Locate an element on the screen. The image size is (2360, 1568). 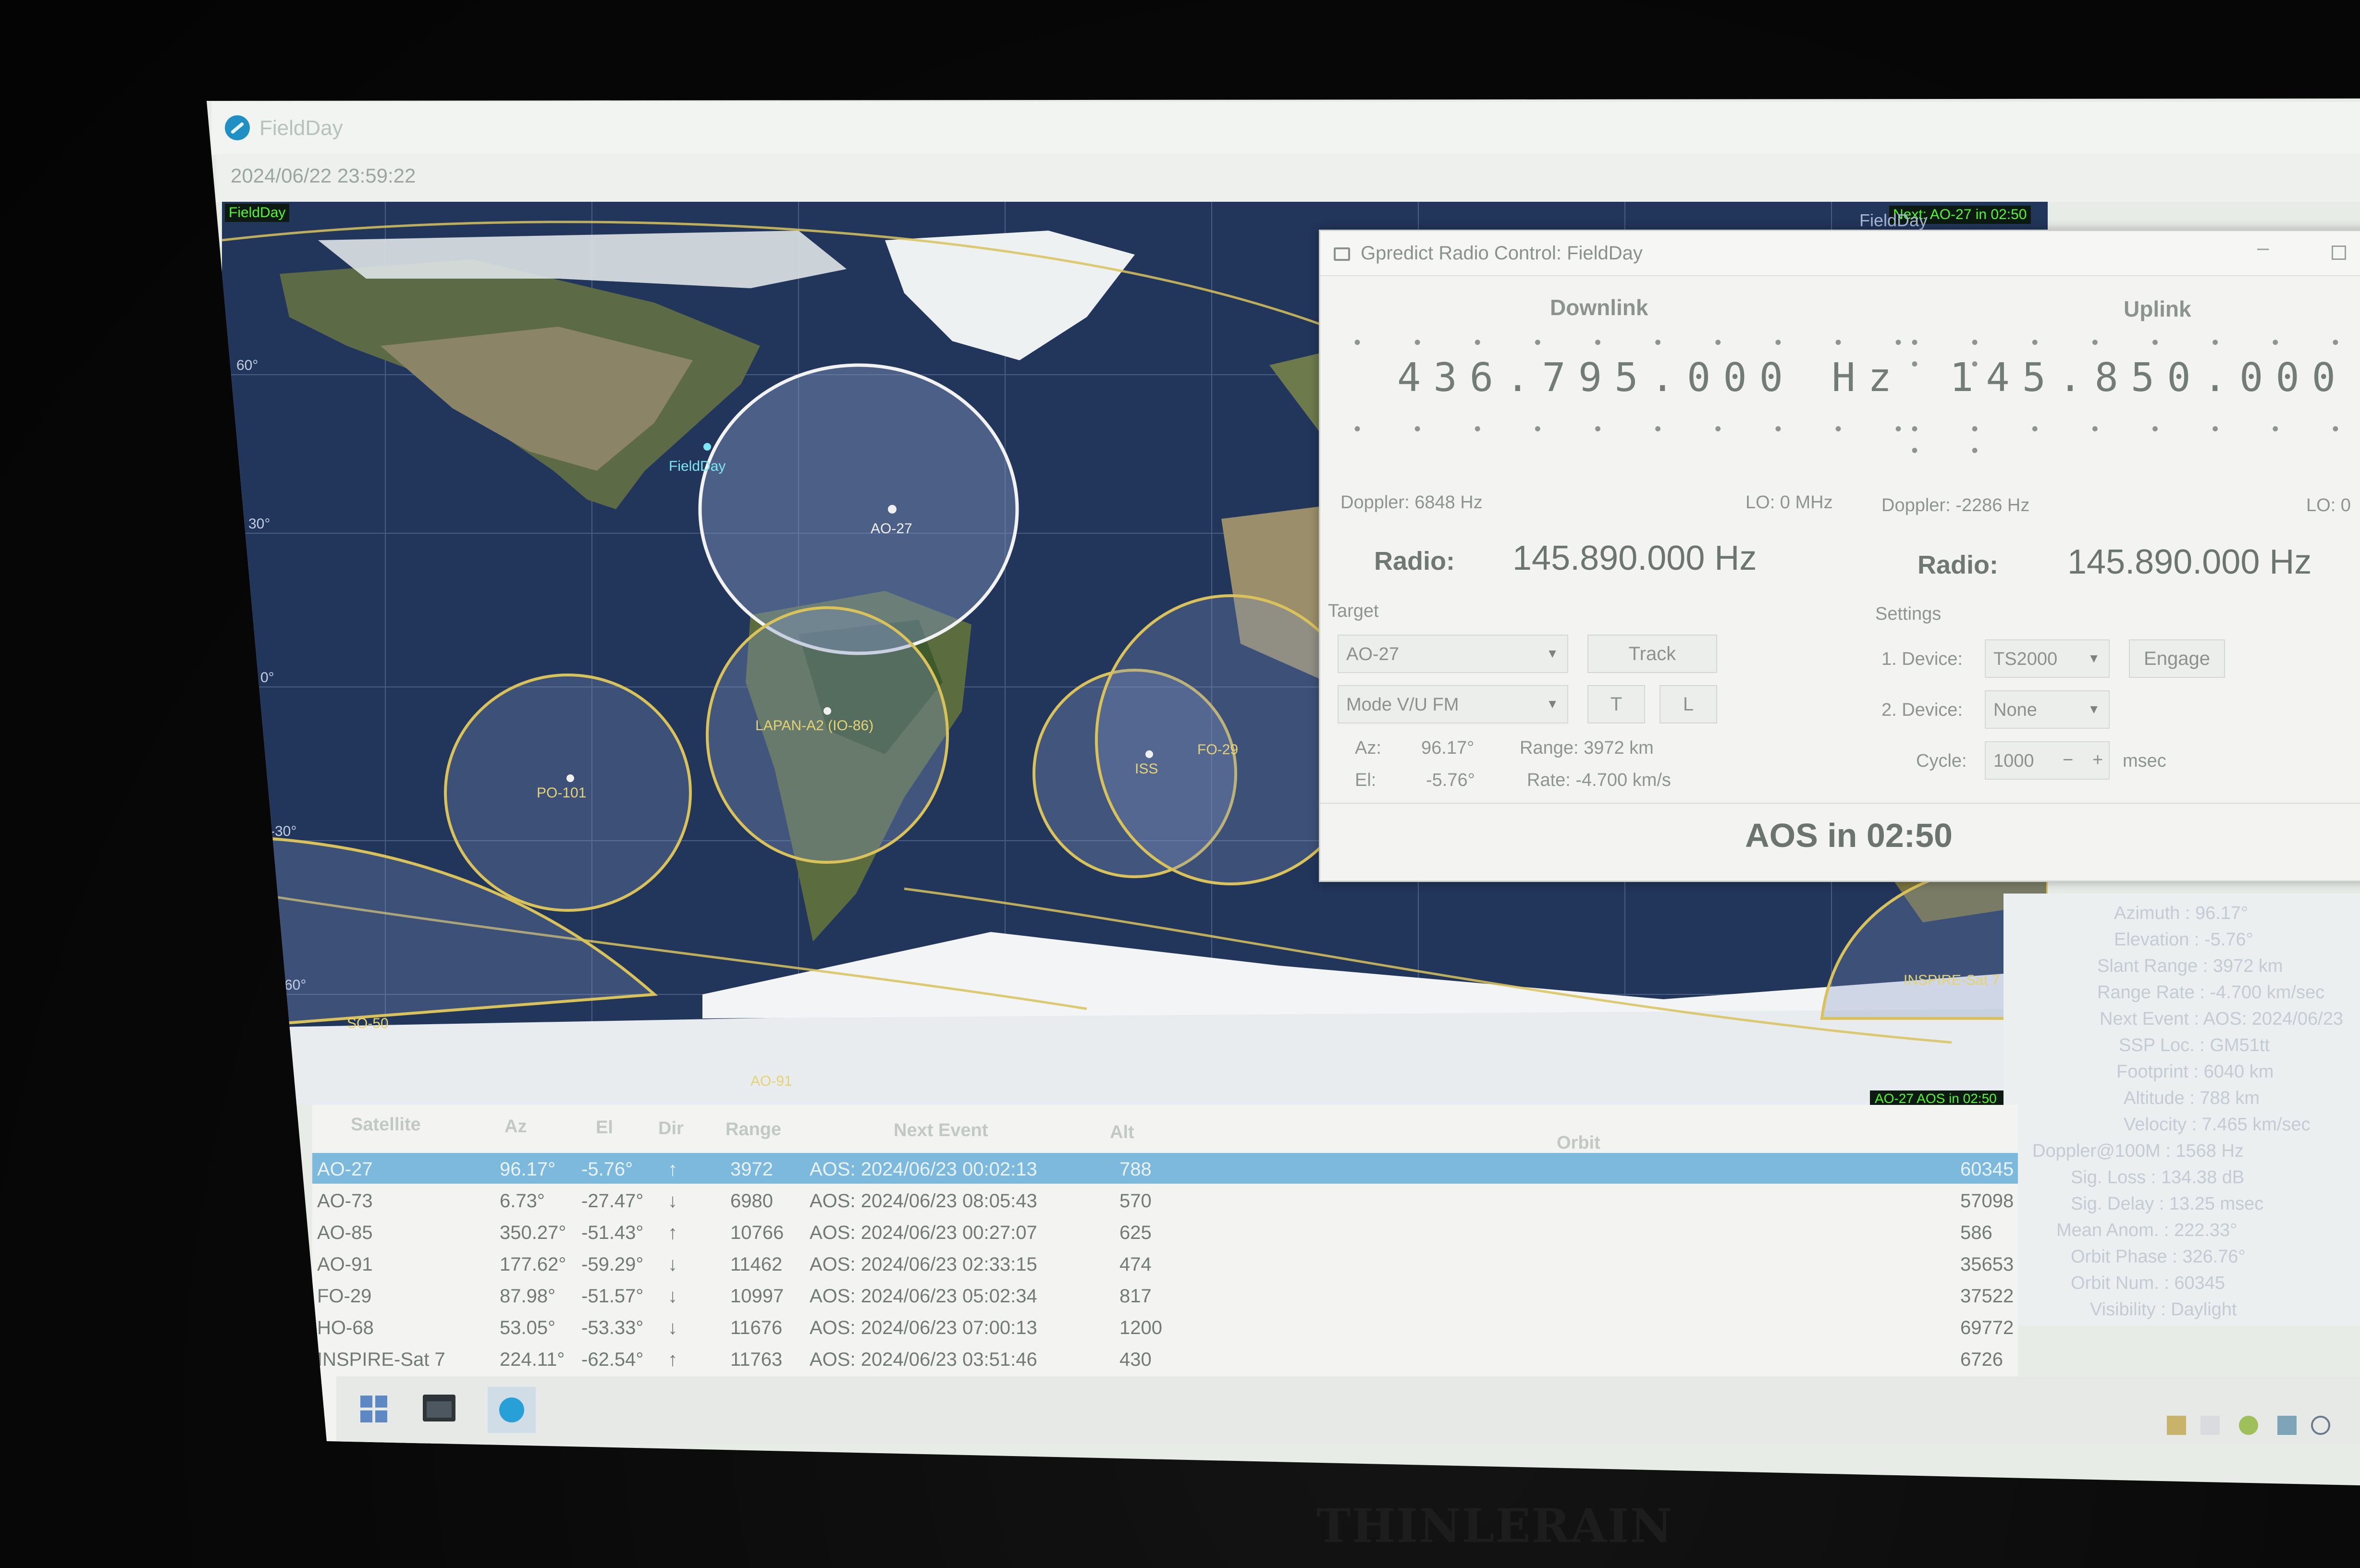
downlink-frequency: 436.795.000 Hz is located at coordinates (1650, 378).